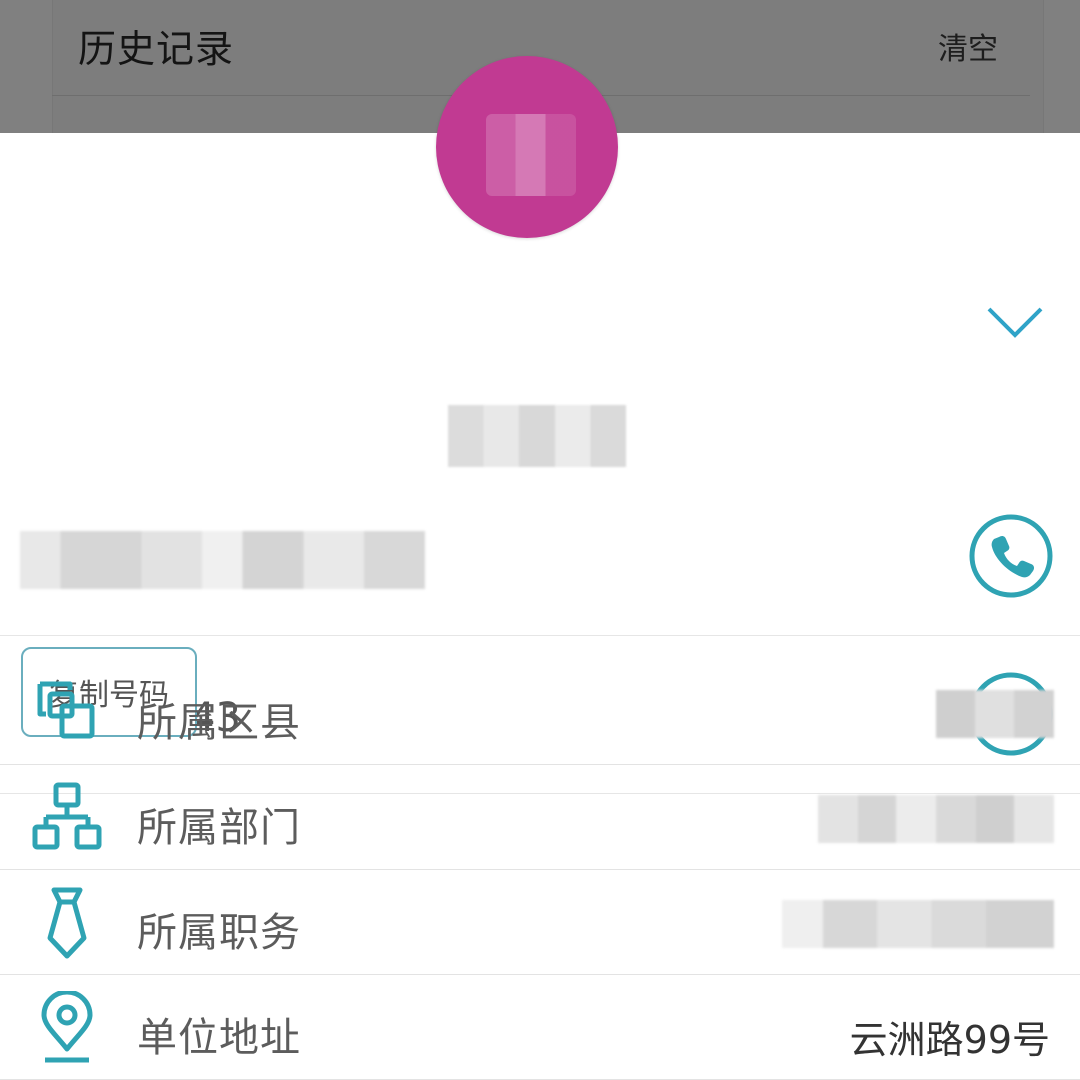 The image size is (1080, 1080). What do you see at coordinates (67, 1027) in the screenshot?
I see `location-pin-icon` at bounding box center [67, 1027].